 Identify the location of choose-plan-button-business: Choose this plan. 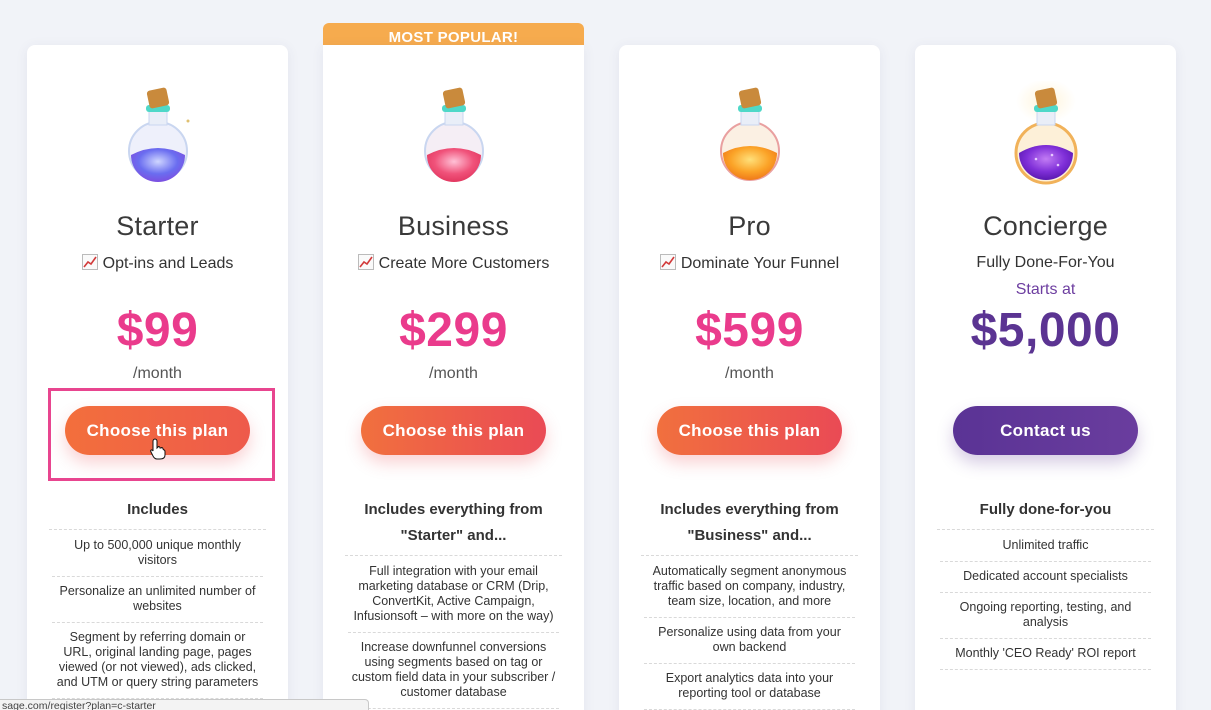
(453, 430).